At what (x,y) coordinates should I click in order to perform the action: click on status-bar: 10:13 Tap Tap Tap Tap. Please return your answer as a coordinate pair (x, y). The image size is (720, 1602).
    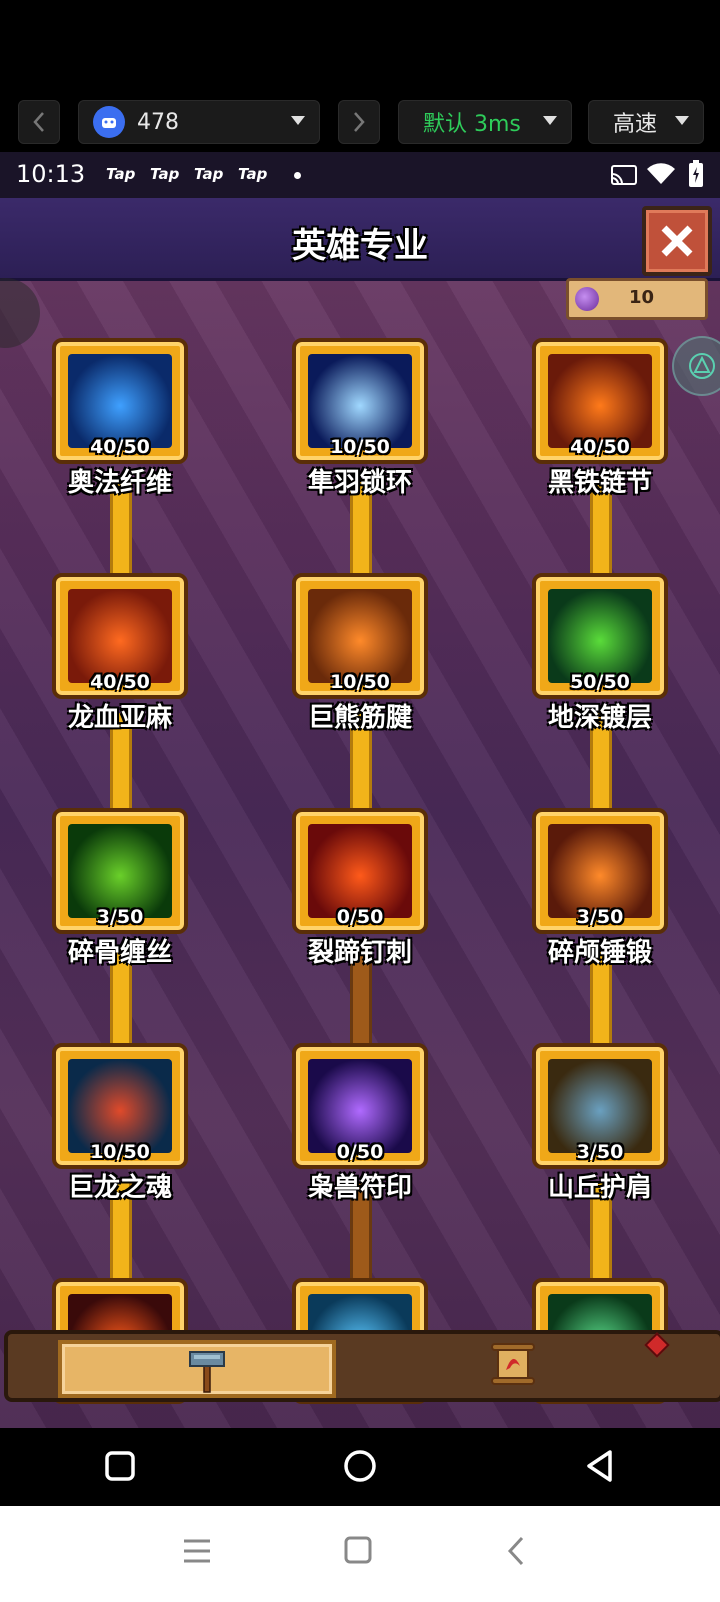
    Looking at the image, I should click on (360, 175).